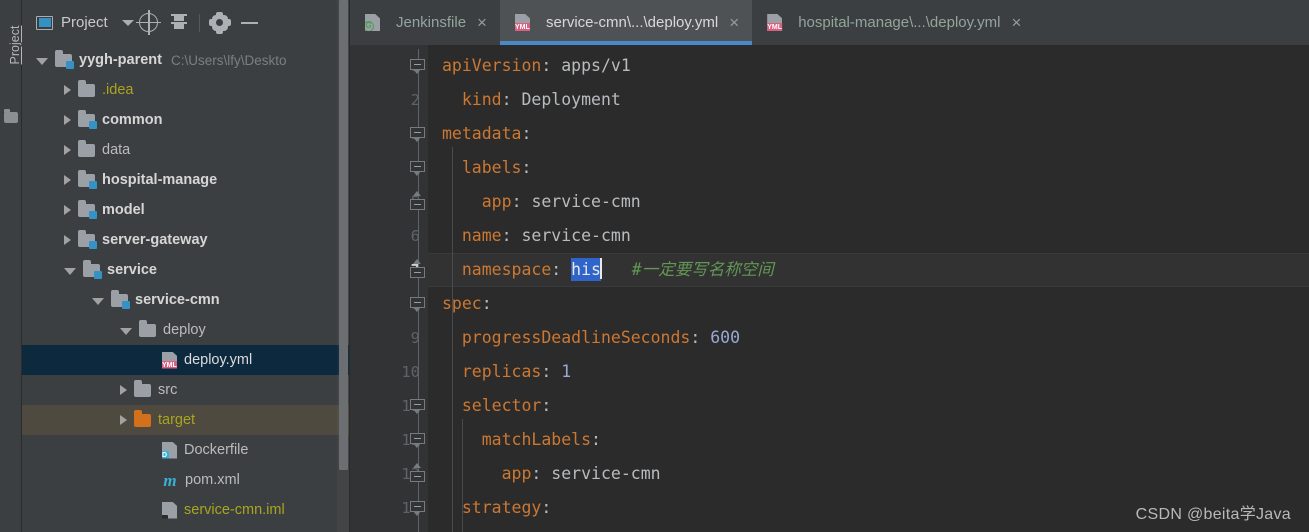 The image size is (1309, 532). I want to click on yaml-key: replicas, so click(501, 371).